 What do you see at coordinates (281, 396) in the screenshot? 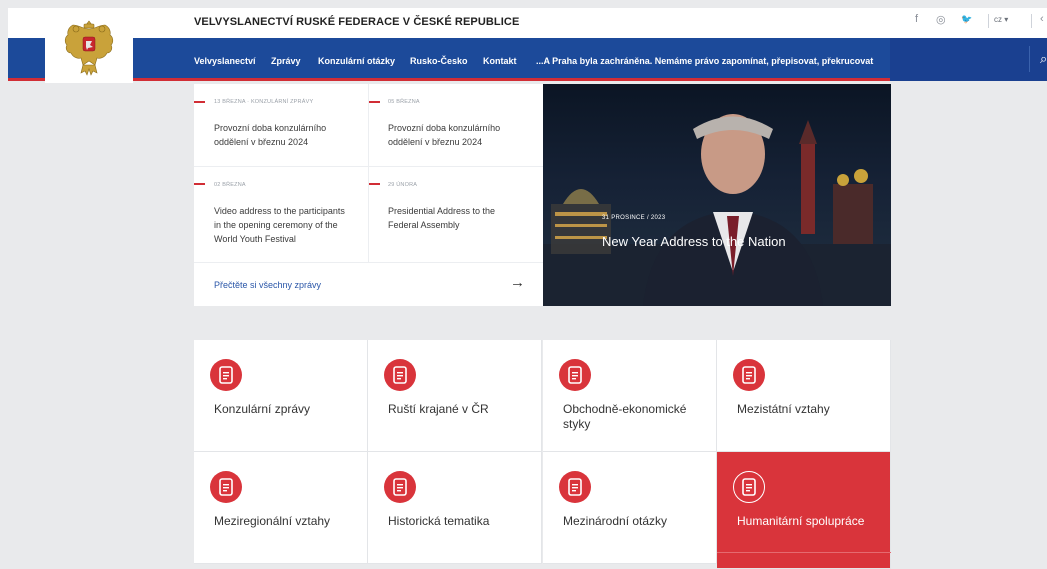
I see `category-konzularni-zpravy: Konzulární zprávy` at bounding box center [281, 396].